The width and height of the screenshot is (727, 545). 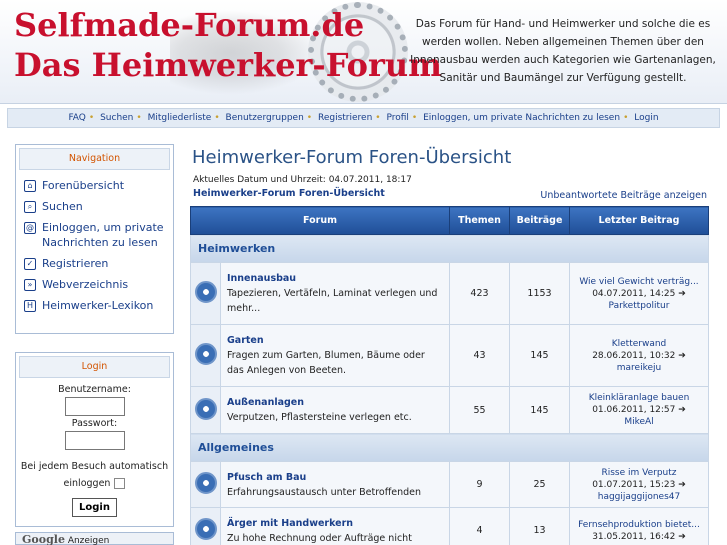 What do you see at coordinates (335, 523) in the screenshot?
I see `forum-link: Ärger mit Handwerkern` at bounding box center [335, 523].